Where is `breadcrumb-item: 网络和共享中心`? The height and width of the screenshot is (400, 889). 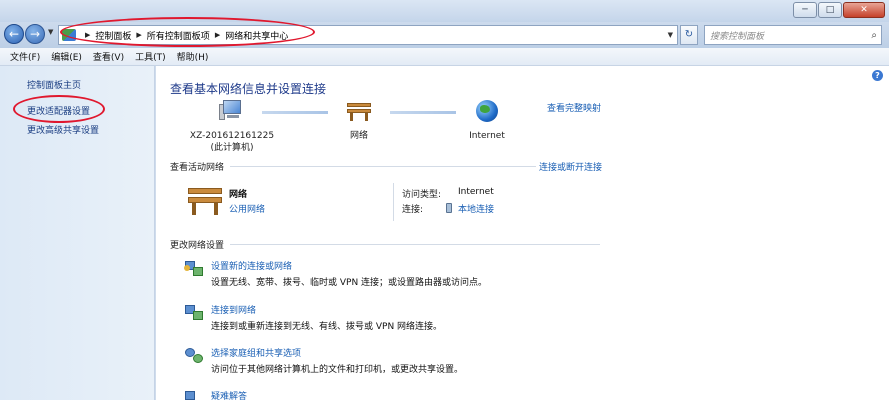
breadcrumb-item: 网络和共享中心 is located at coordinates (256, 35).